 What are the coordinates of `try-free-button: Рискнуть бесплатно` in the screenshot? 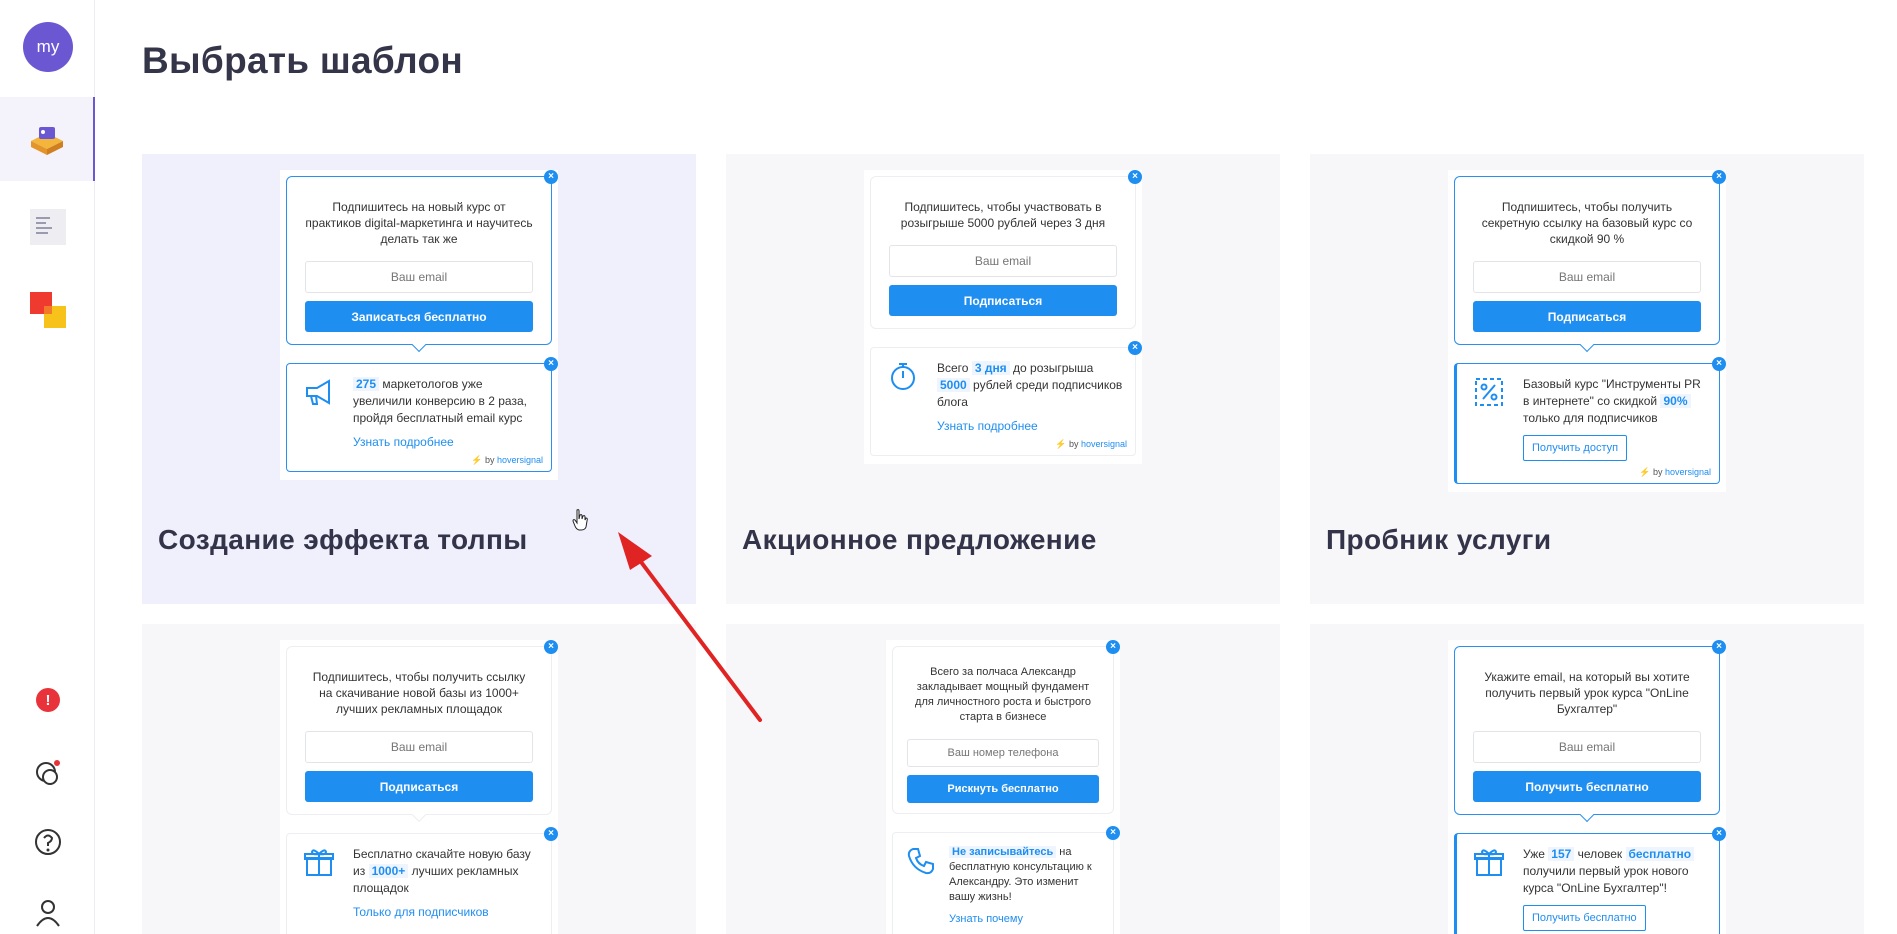 It's located at (1003, 789).